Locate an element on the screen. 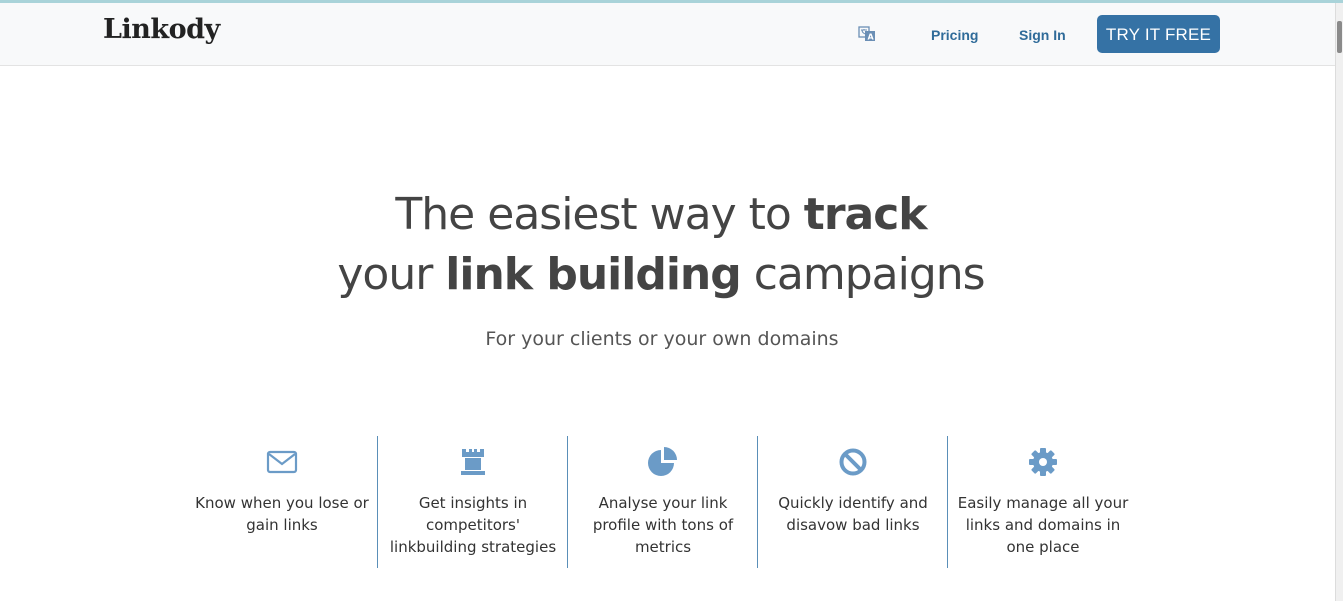 The image size is (1343, 601). feature-item-disavow-bad-links: Quickly identify and disavow bad links is located at coordinates (852, 502).